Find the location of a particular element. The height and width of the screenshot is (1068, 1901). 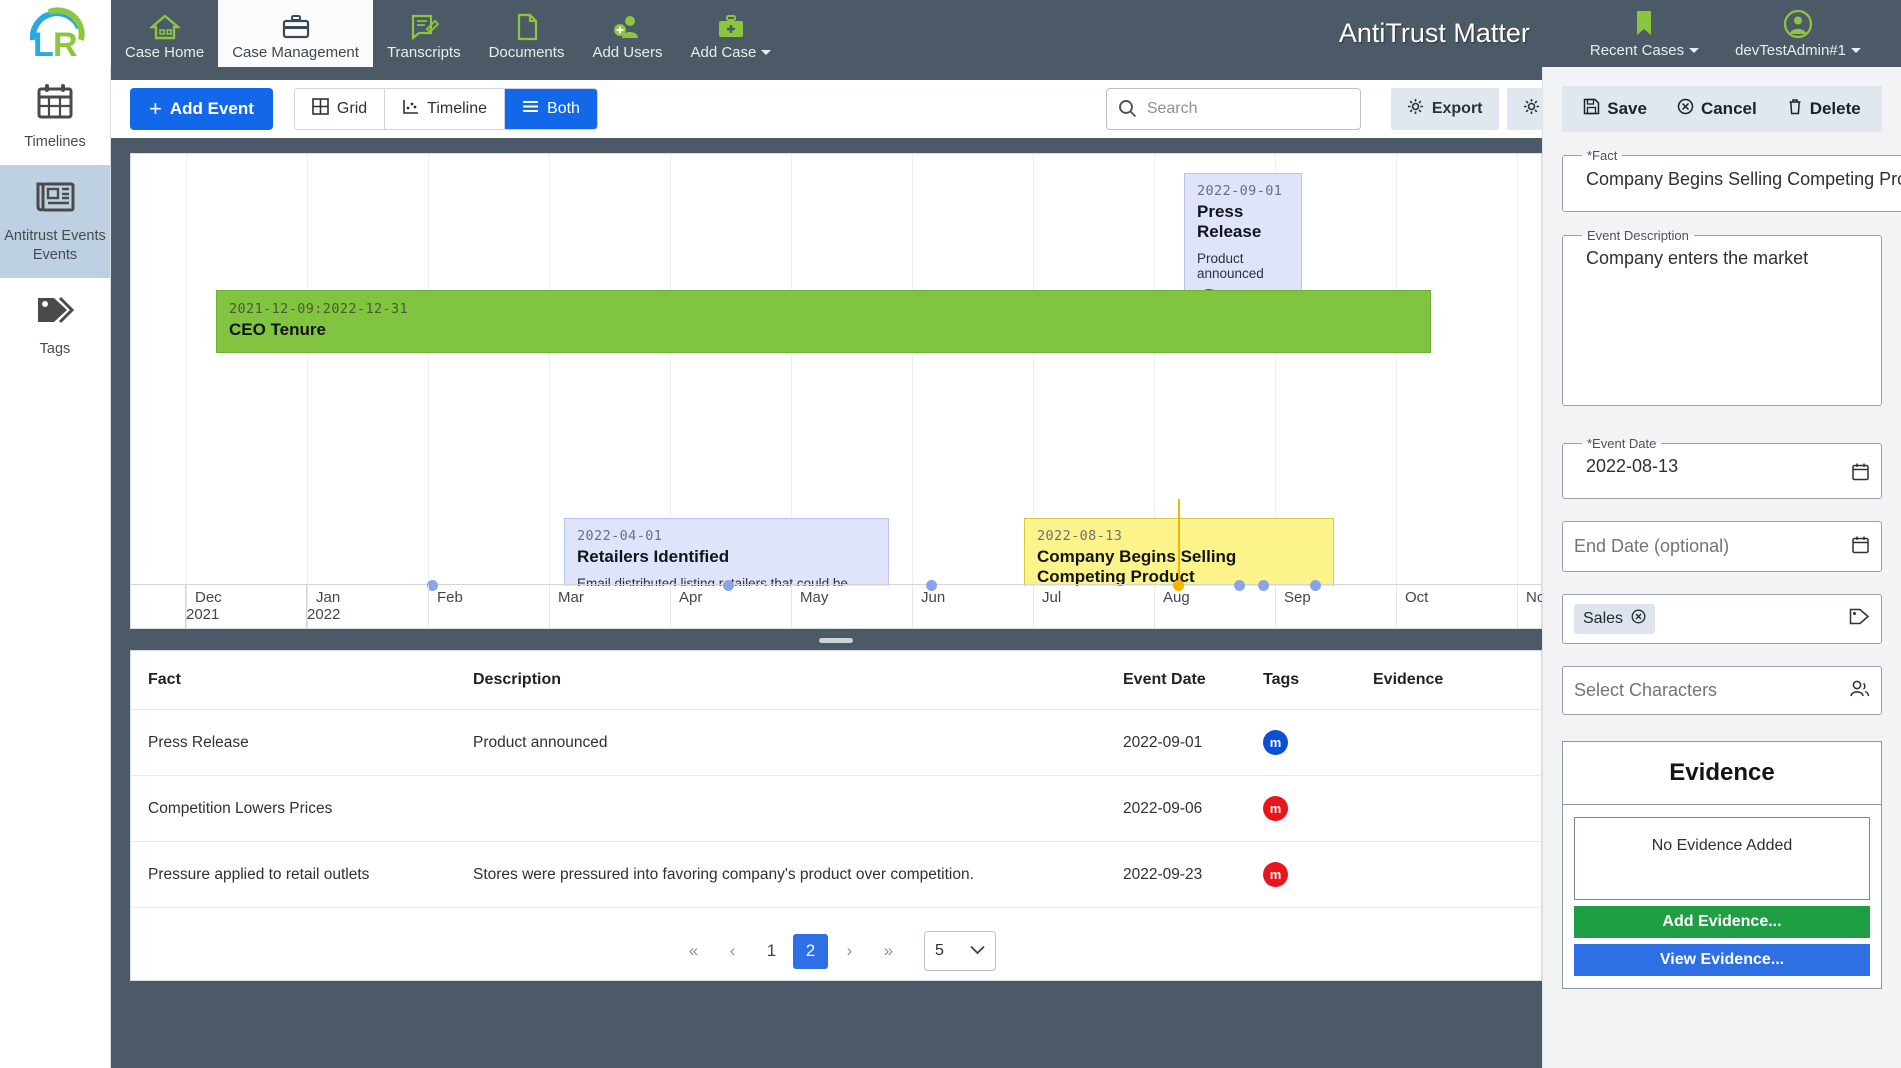

delete-button: Delete is located at coordinates (1824, 109).